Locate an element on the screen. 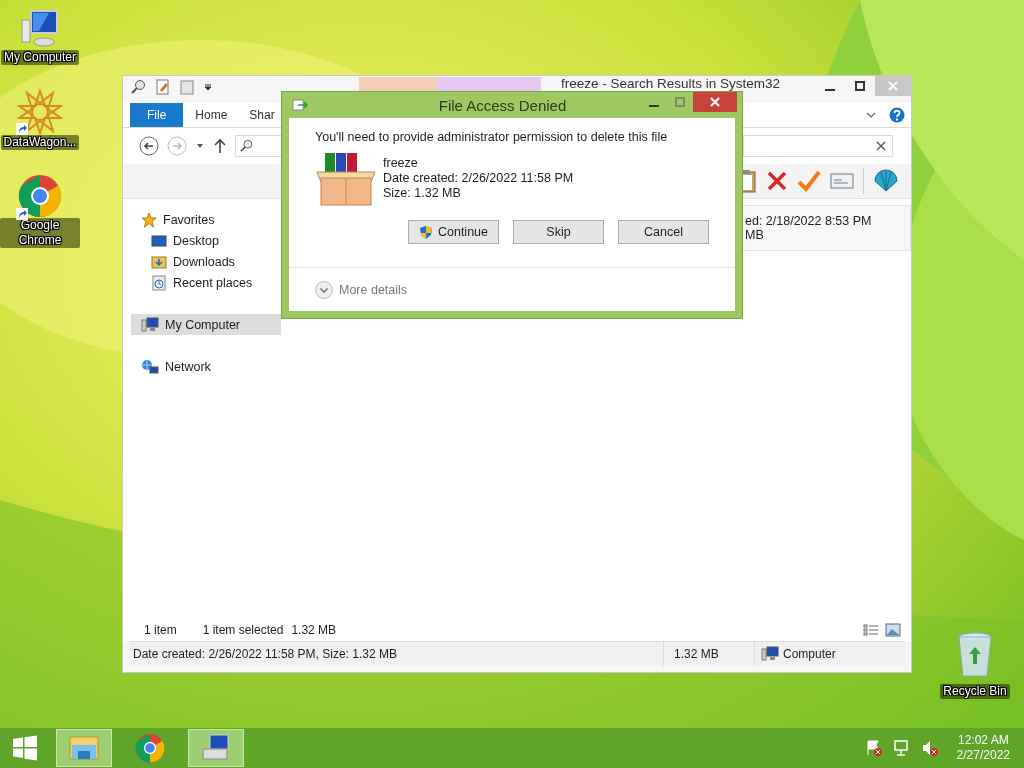  recycle-bin-icon is located at coordinates (975, 655).